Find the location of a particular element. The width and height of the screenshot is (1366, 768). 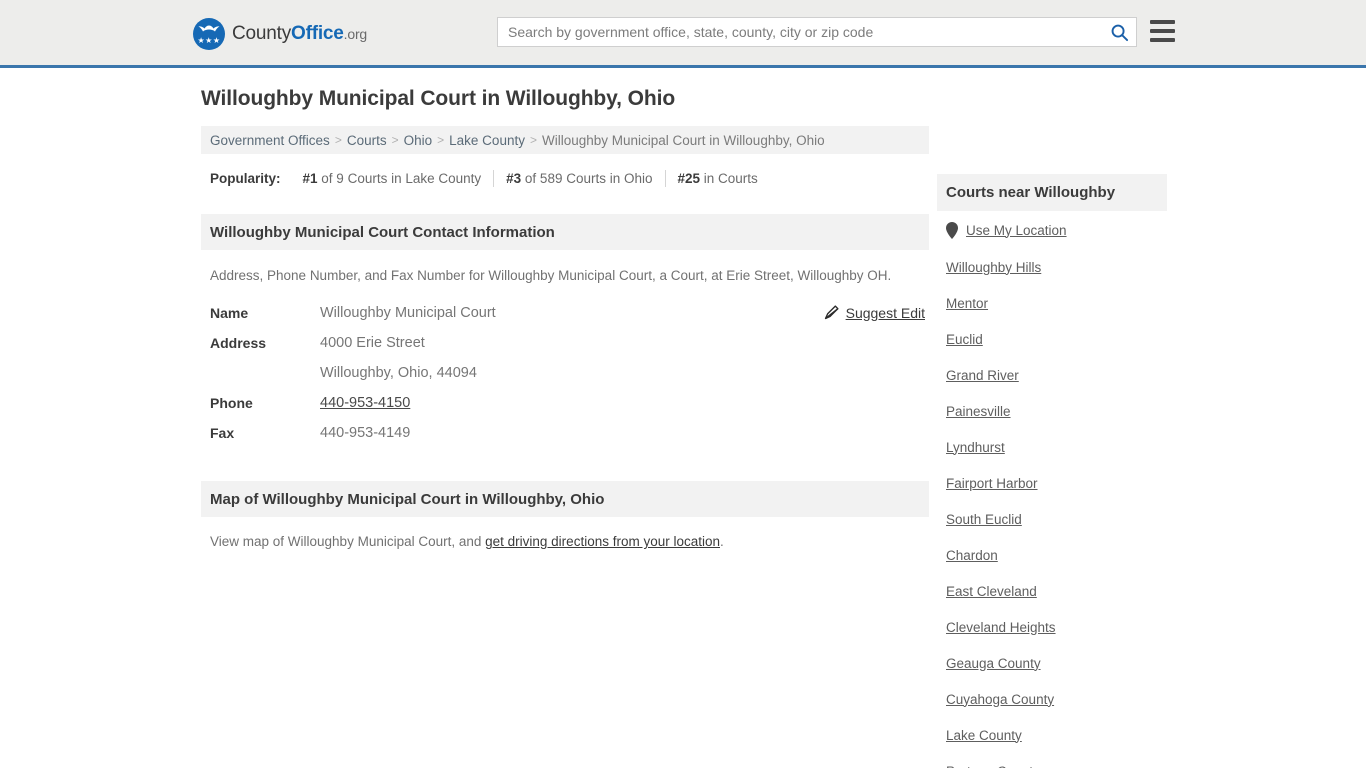

breadcrumb-item-courts: Courts is located at coordinates (367, 140).